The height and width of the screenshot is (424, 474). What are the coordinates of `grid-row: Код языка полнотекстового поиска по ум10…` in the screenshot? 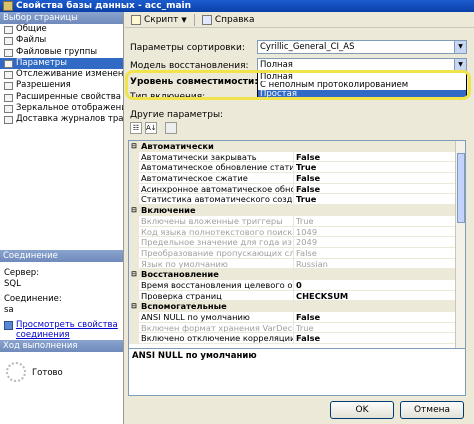 It's located at (297, 232).